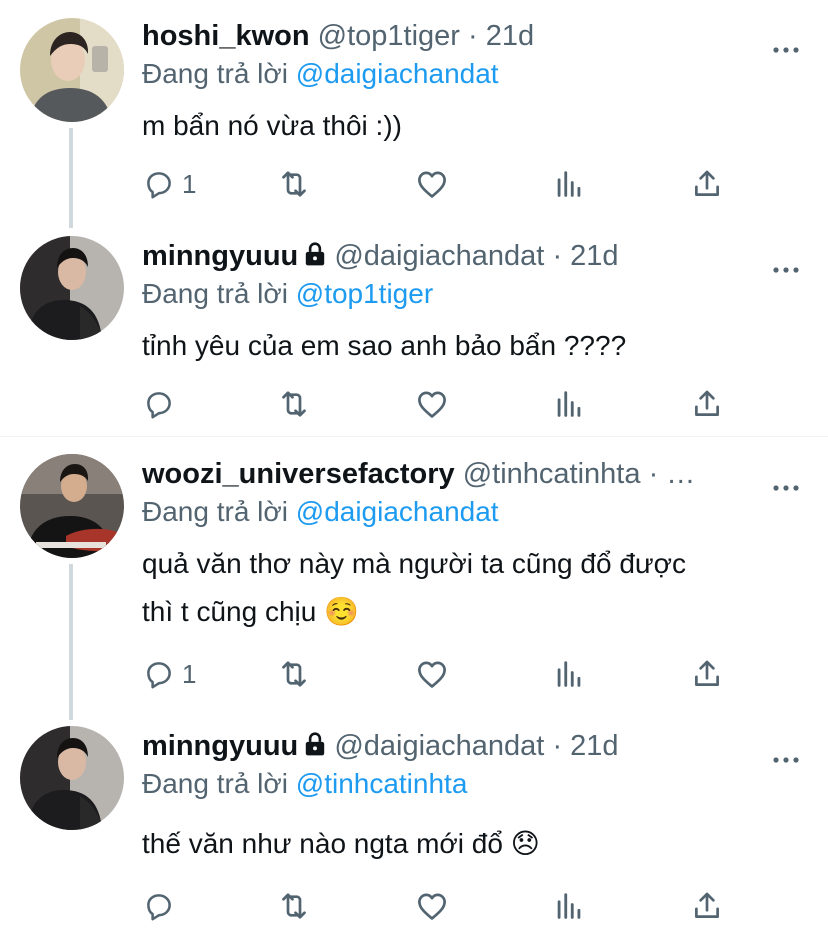 The height and width of the screenshot is (941, 828). Describe the element at coordinates (272, 125) in the screenshot. I see `tweet-text: m bẩn nó vừa thôi :))` at that location.